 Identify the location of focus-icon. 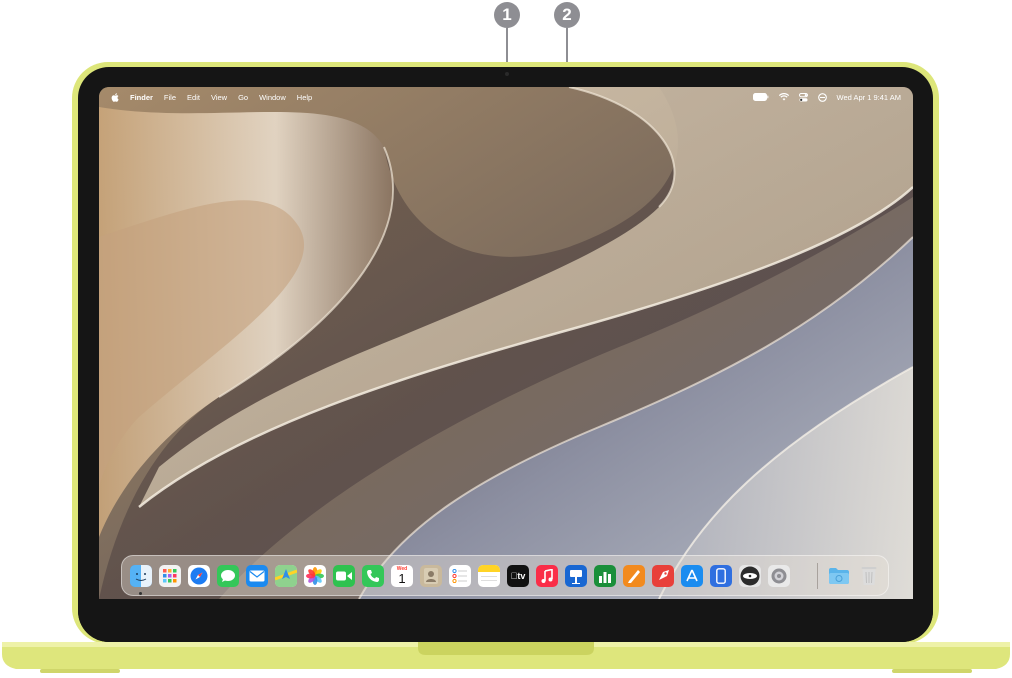
(822, 97).